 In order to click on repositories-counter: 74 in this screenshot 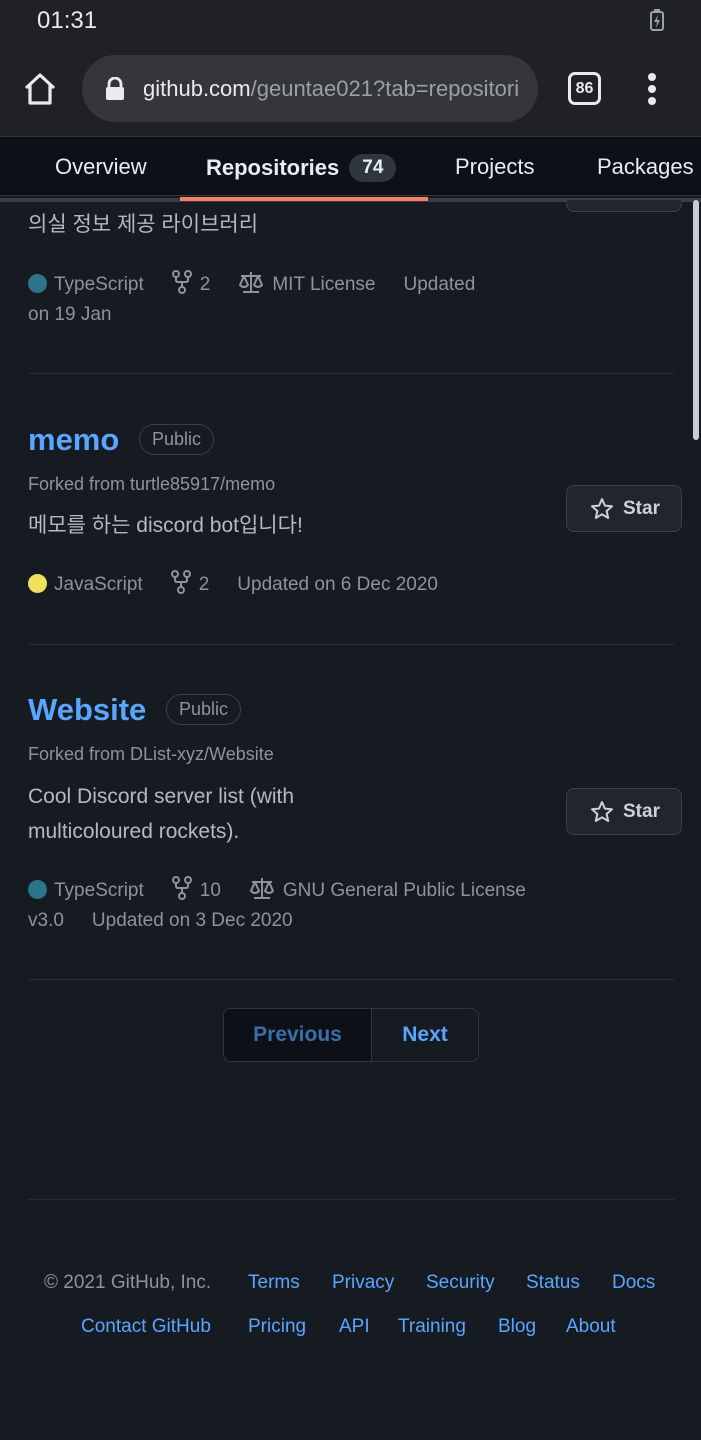, I will do `click(373, 168)`.